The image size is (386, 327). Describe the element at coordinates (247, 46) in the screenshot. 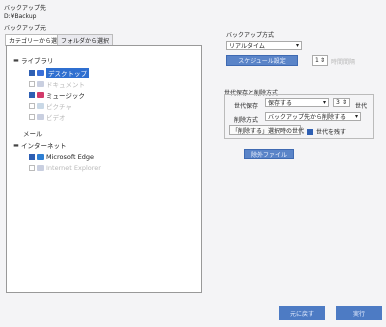

I see `method-select-value: リアルタイム` at that location.